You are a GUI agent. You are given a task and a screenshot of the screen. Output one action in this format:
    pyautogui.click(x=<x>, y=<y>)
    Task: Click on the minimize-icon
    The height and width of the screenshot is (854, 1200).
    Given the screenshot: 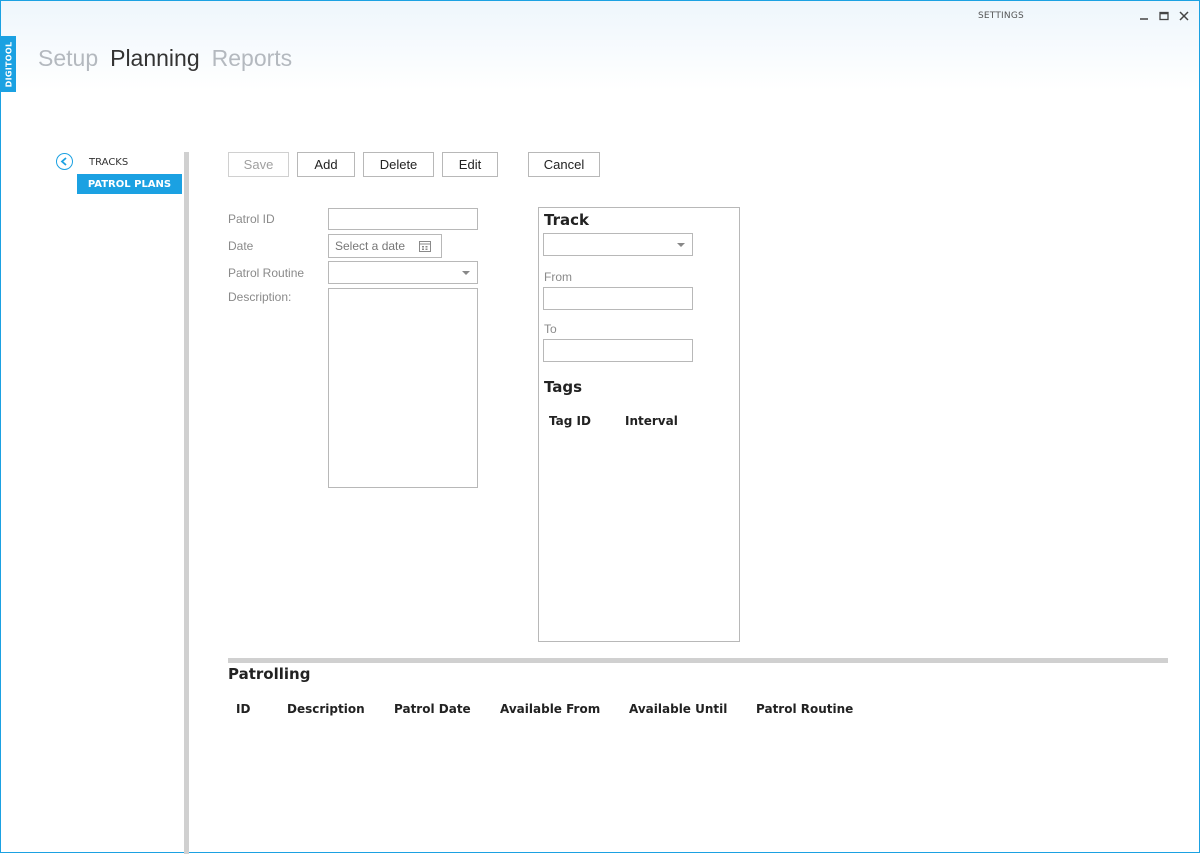 What is the action you would take?
    pyautogui.click(x=1144, y=19)
    